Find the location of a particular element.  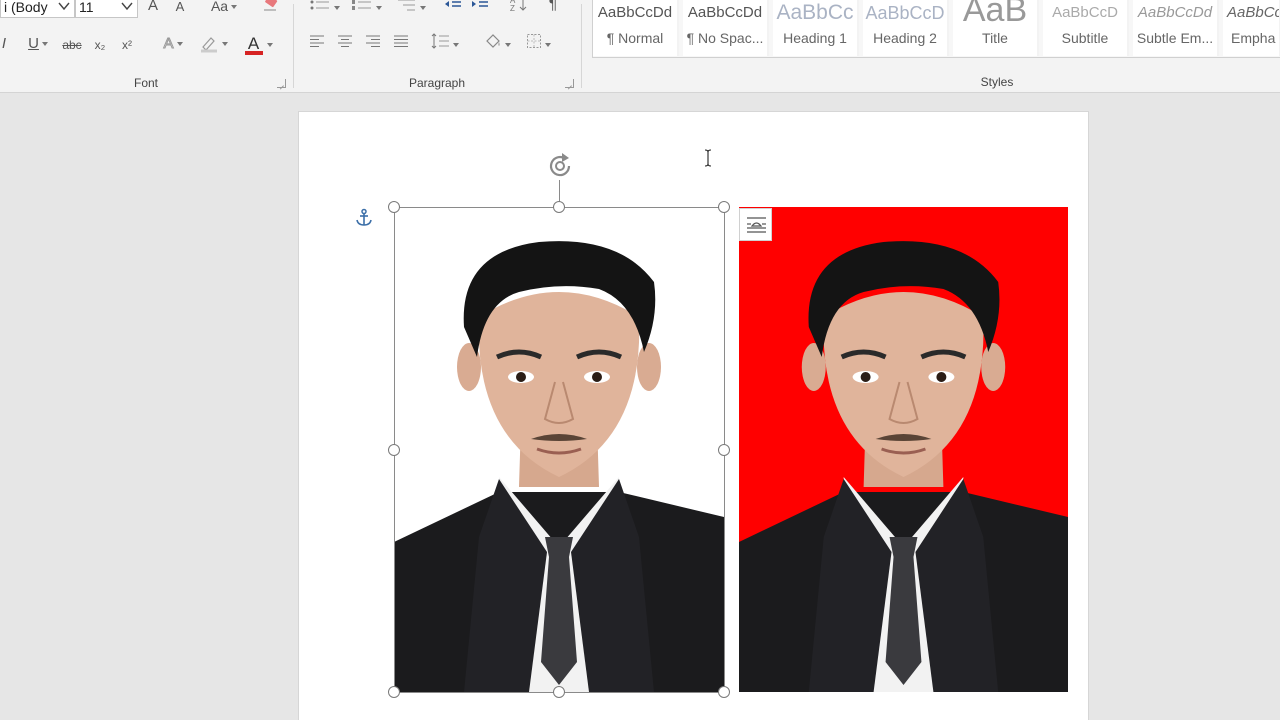

rotate-handle-icon is located at coordinates (560, 166).